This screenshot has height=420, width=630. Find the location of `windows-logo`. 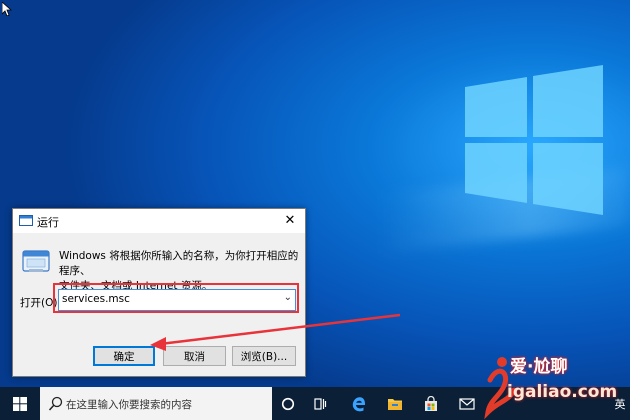

windows-logo is located at coordinates (534, 140).